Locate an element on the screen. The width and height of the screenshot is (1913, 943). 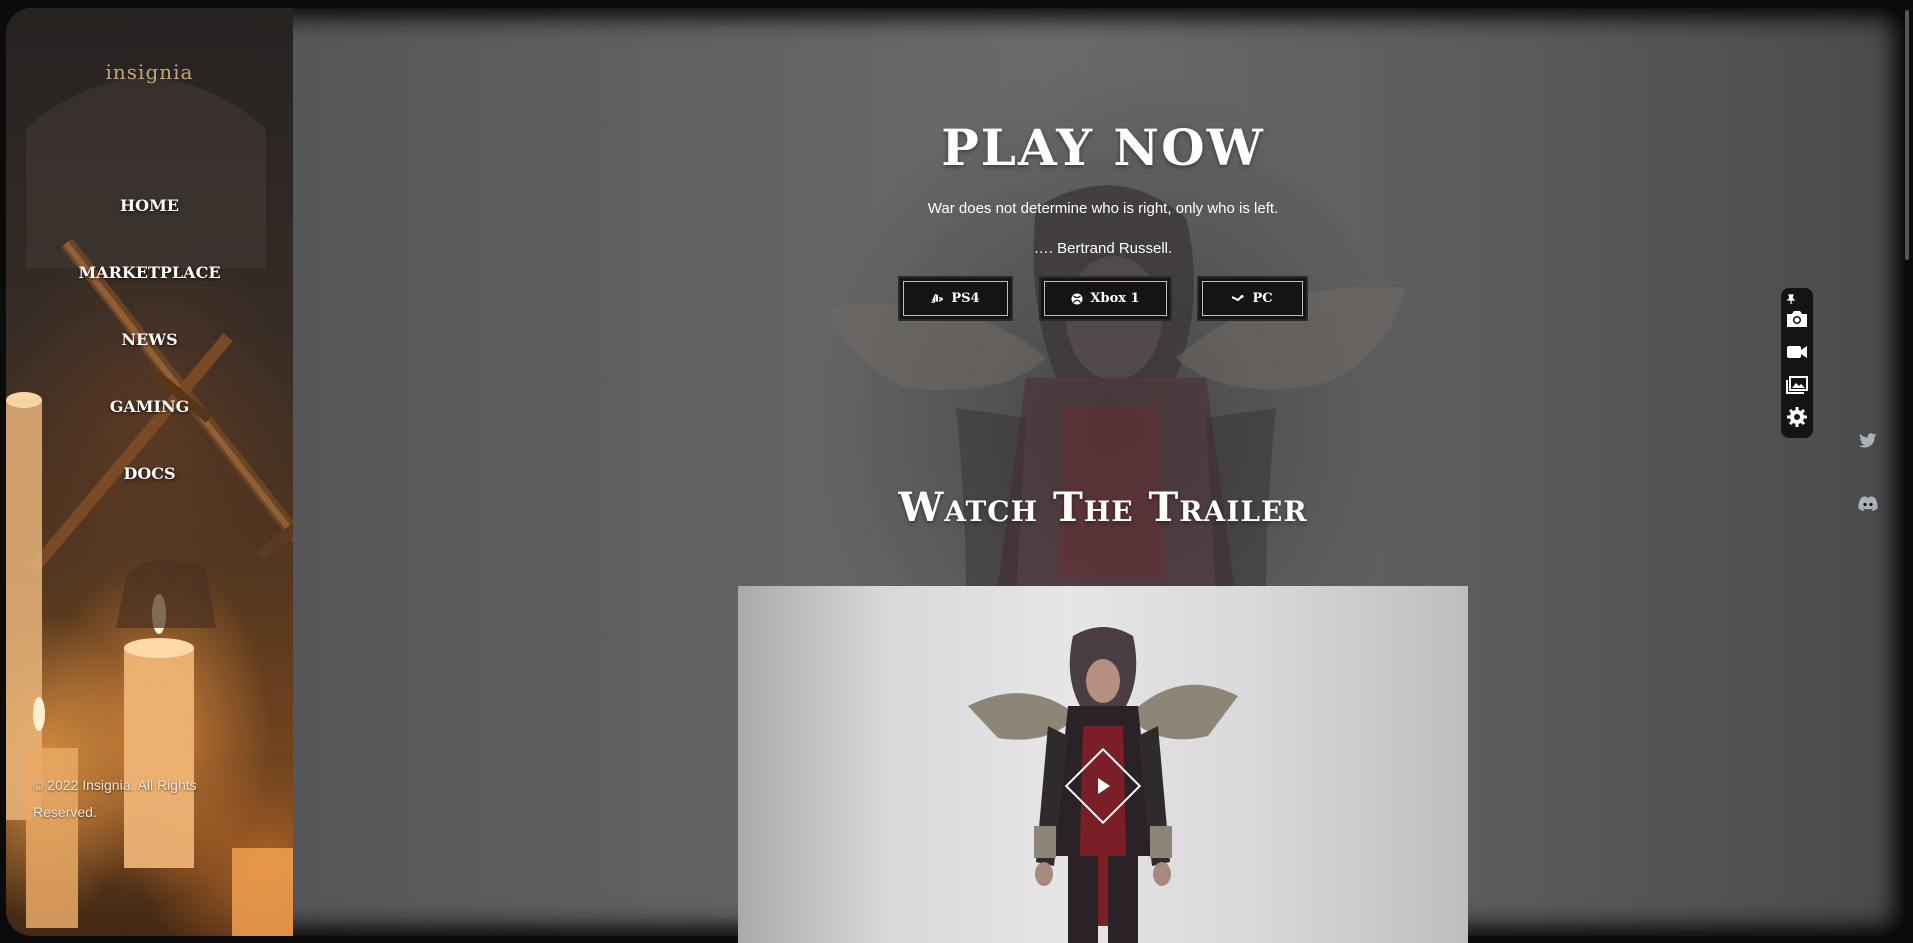
copyright-text: © 2022 Insignia. All Rights Reserved. is located at coordinates (115, 798).